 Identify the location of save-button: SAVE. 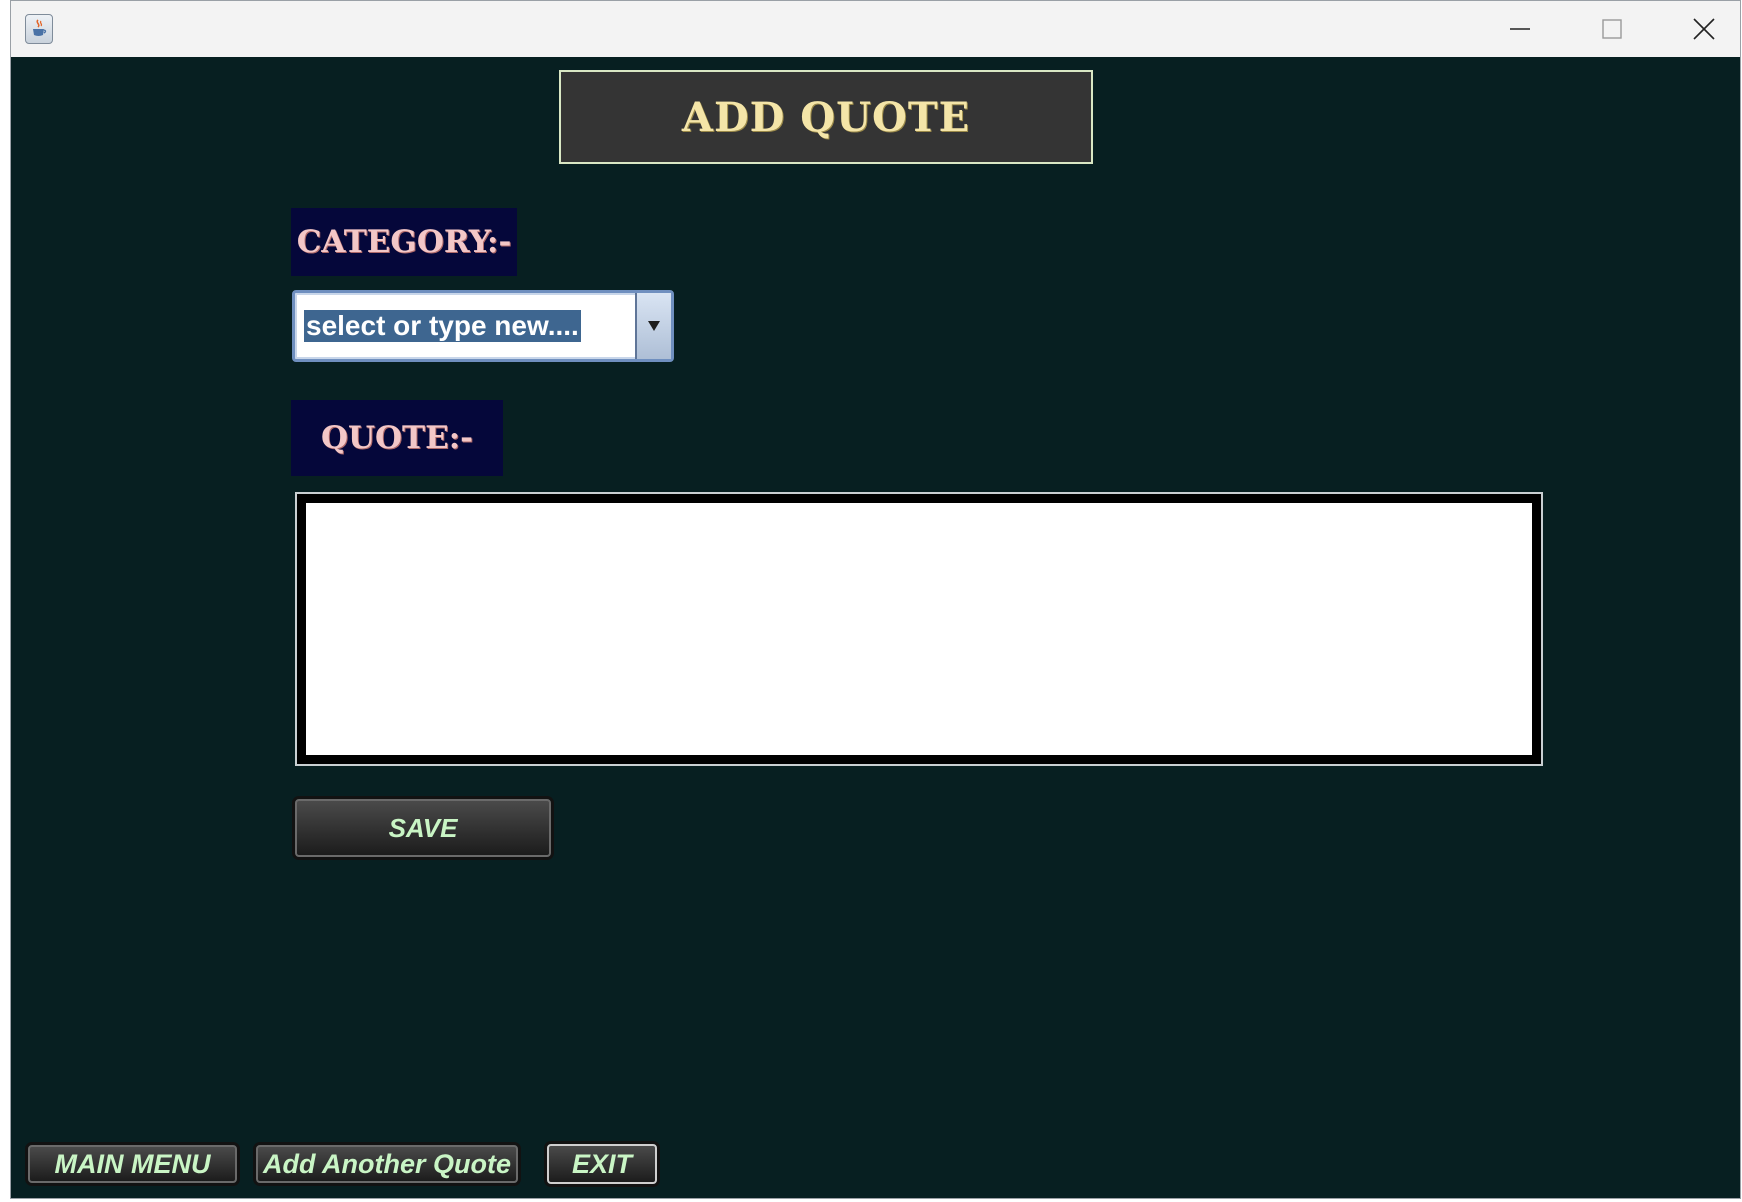
(423, 828).